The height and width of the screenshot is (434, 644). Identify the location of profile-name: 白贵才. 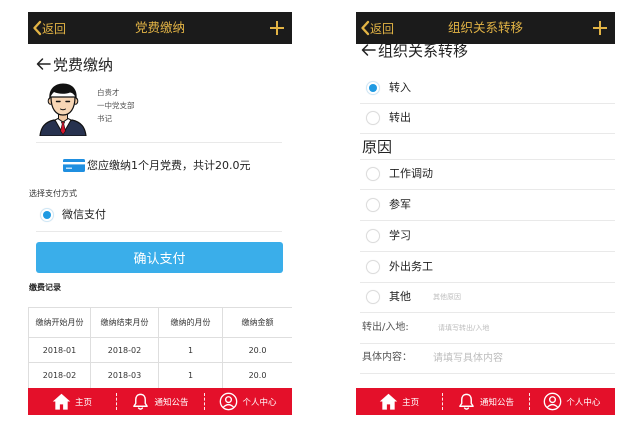
(108, 92).